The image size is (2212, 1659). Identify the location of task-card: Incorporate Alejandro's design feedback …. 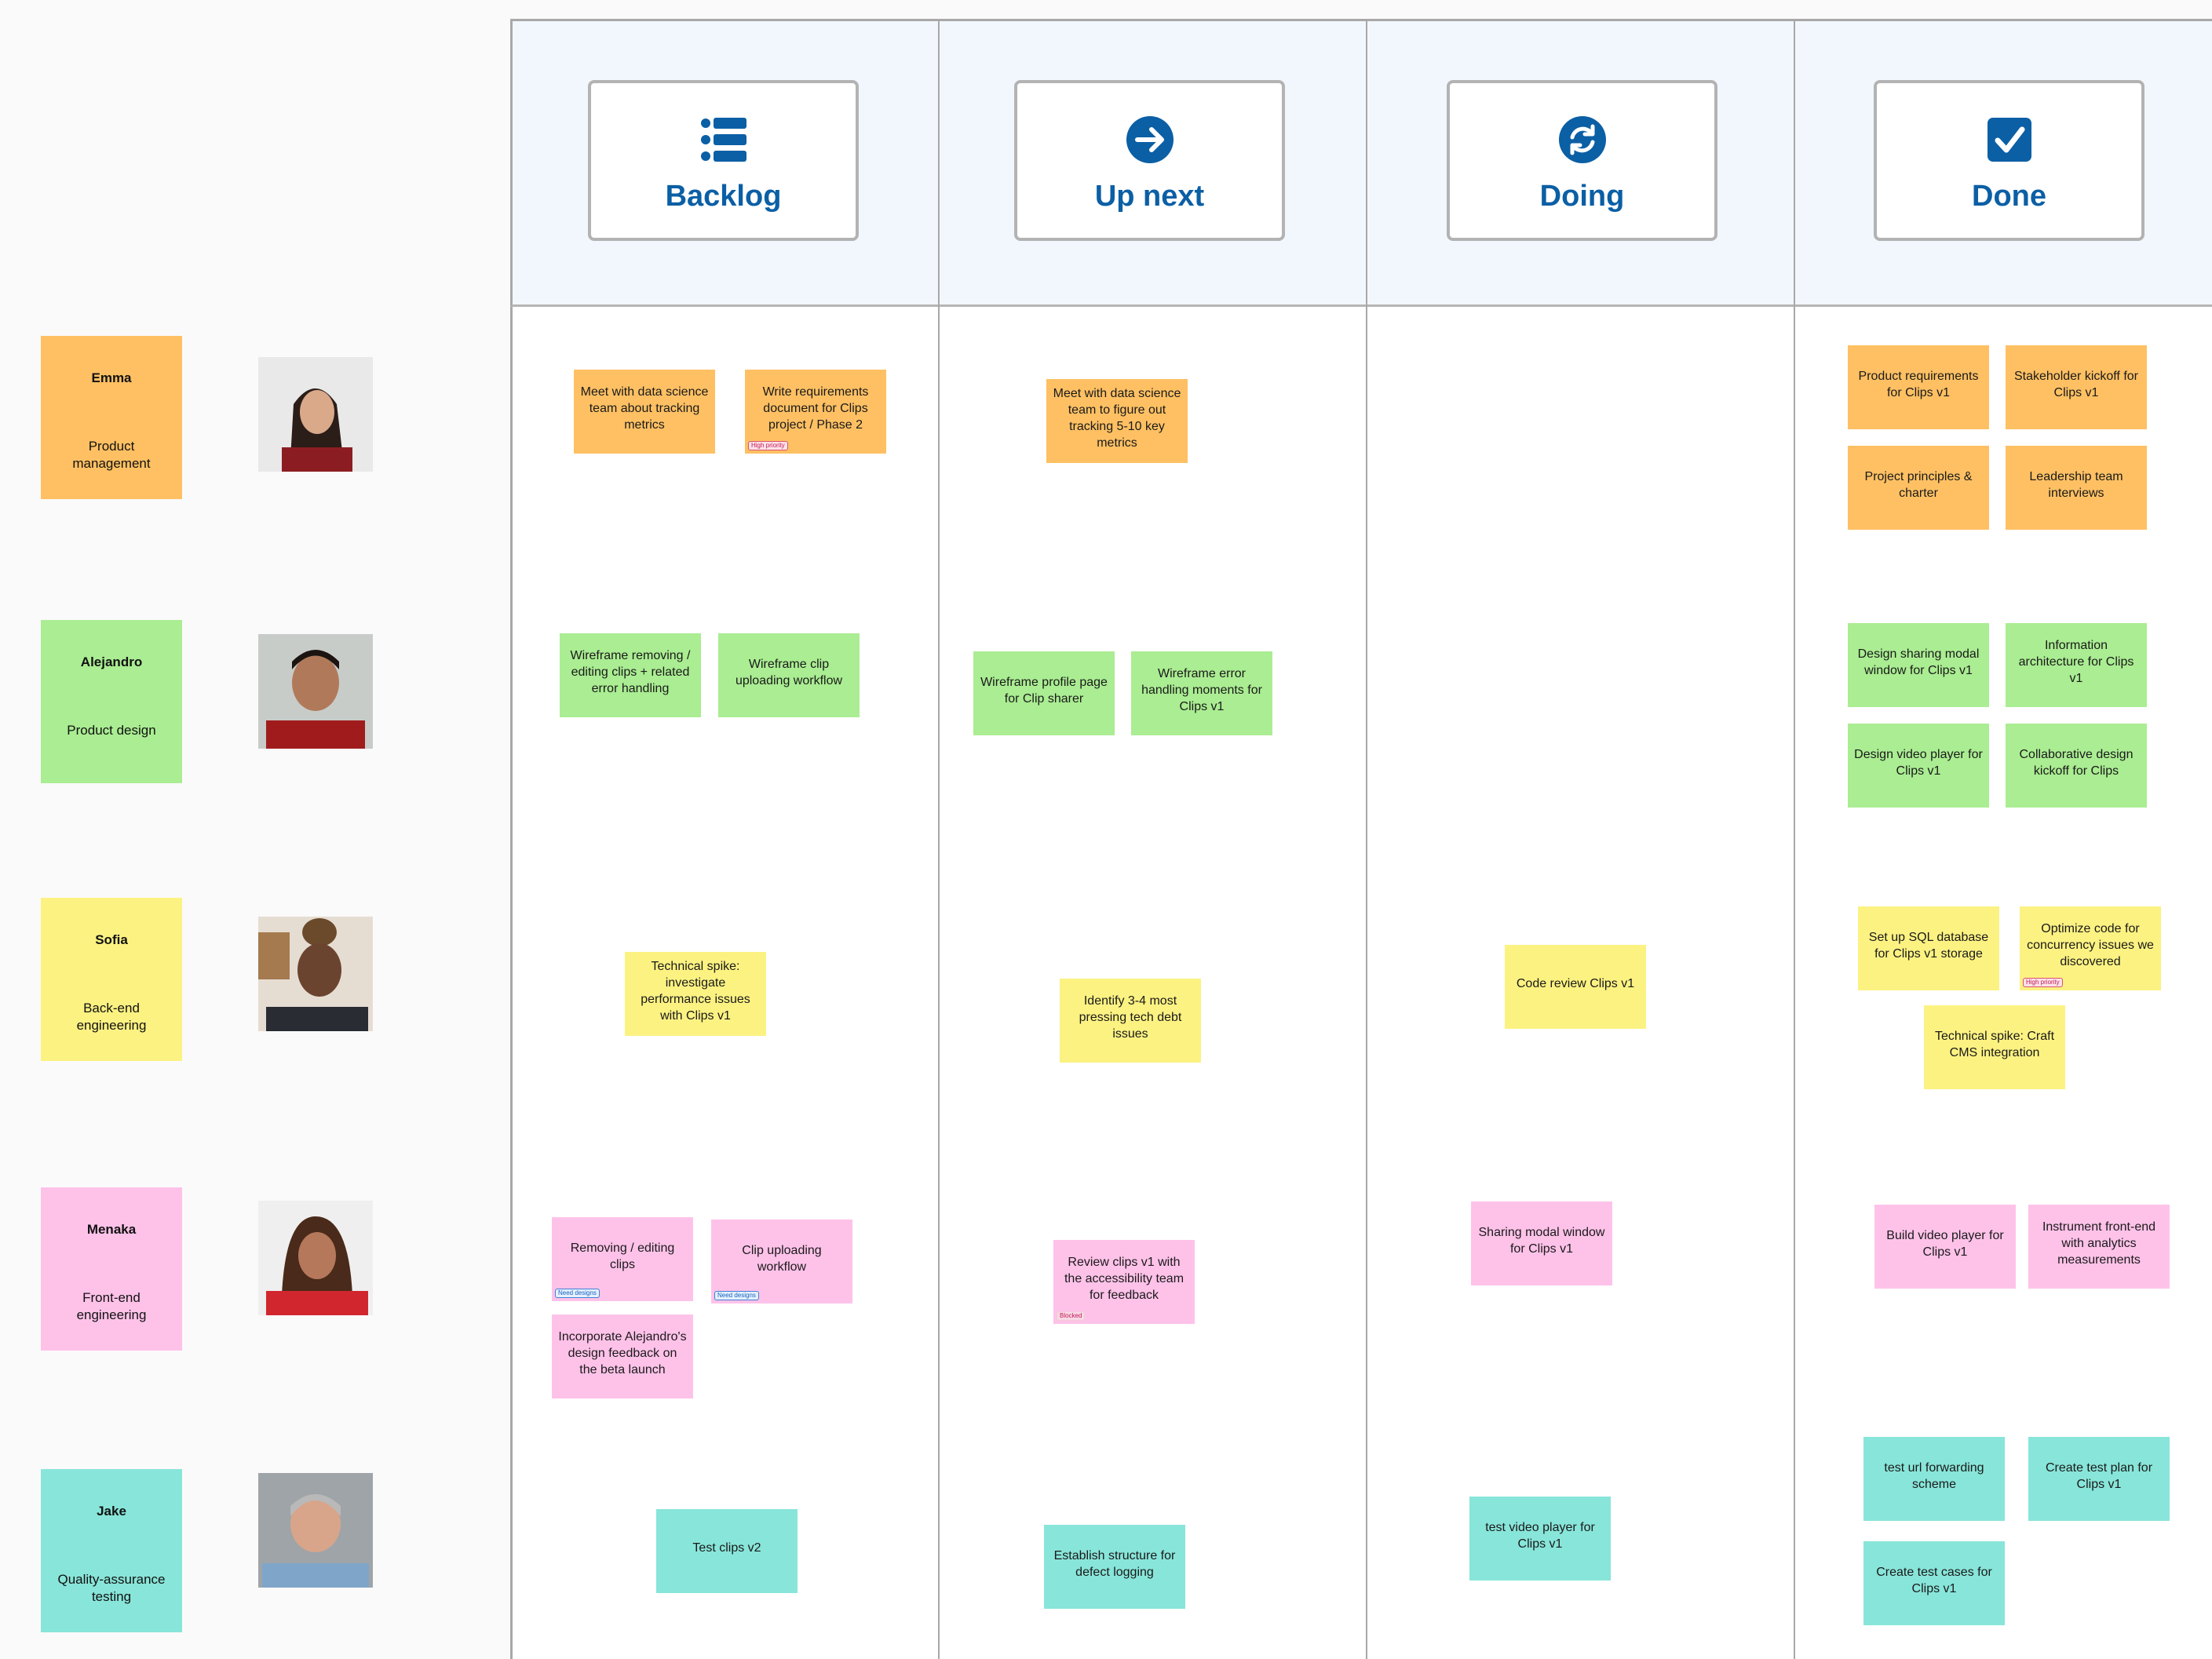
(622, 1356).